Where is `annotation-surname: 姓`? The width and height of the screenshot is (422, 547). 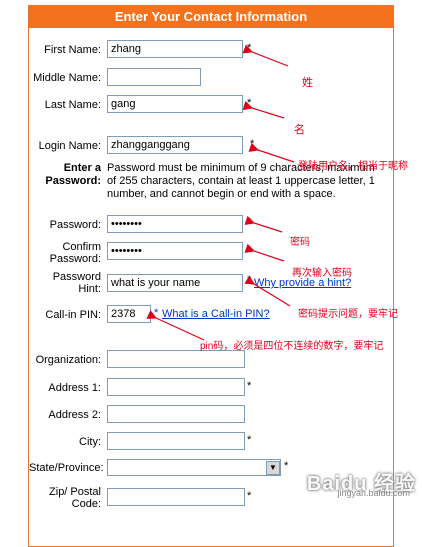 annotation-surname: 姓 is located at coordinates (307, 83).